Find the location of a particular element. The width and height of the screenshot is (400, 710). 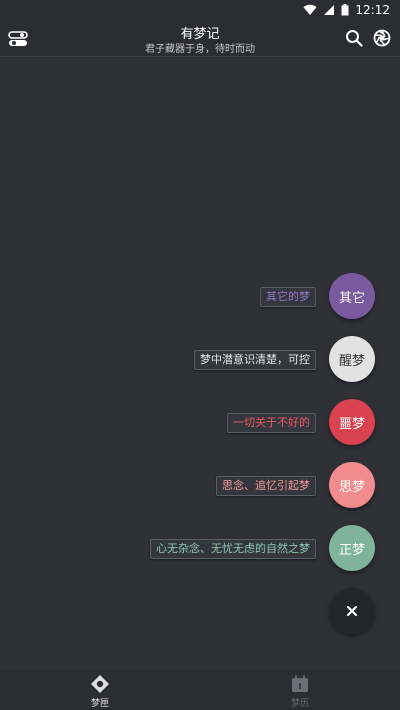

fab-item-other: 其它的梦 其它 is located at coordinates (200, 298).